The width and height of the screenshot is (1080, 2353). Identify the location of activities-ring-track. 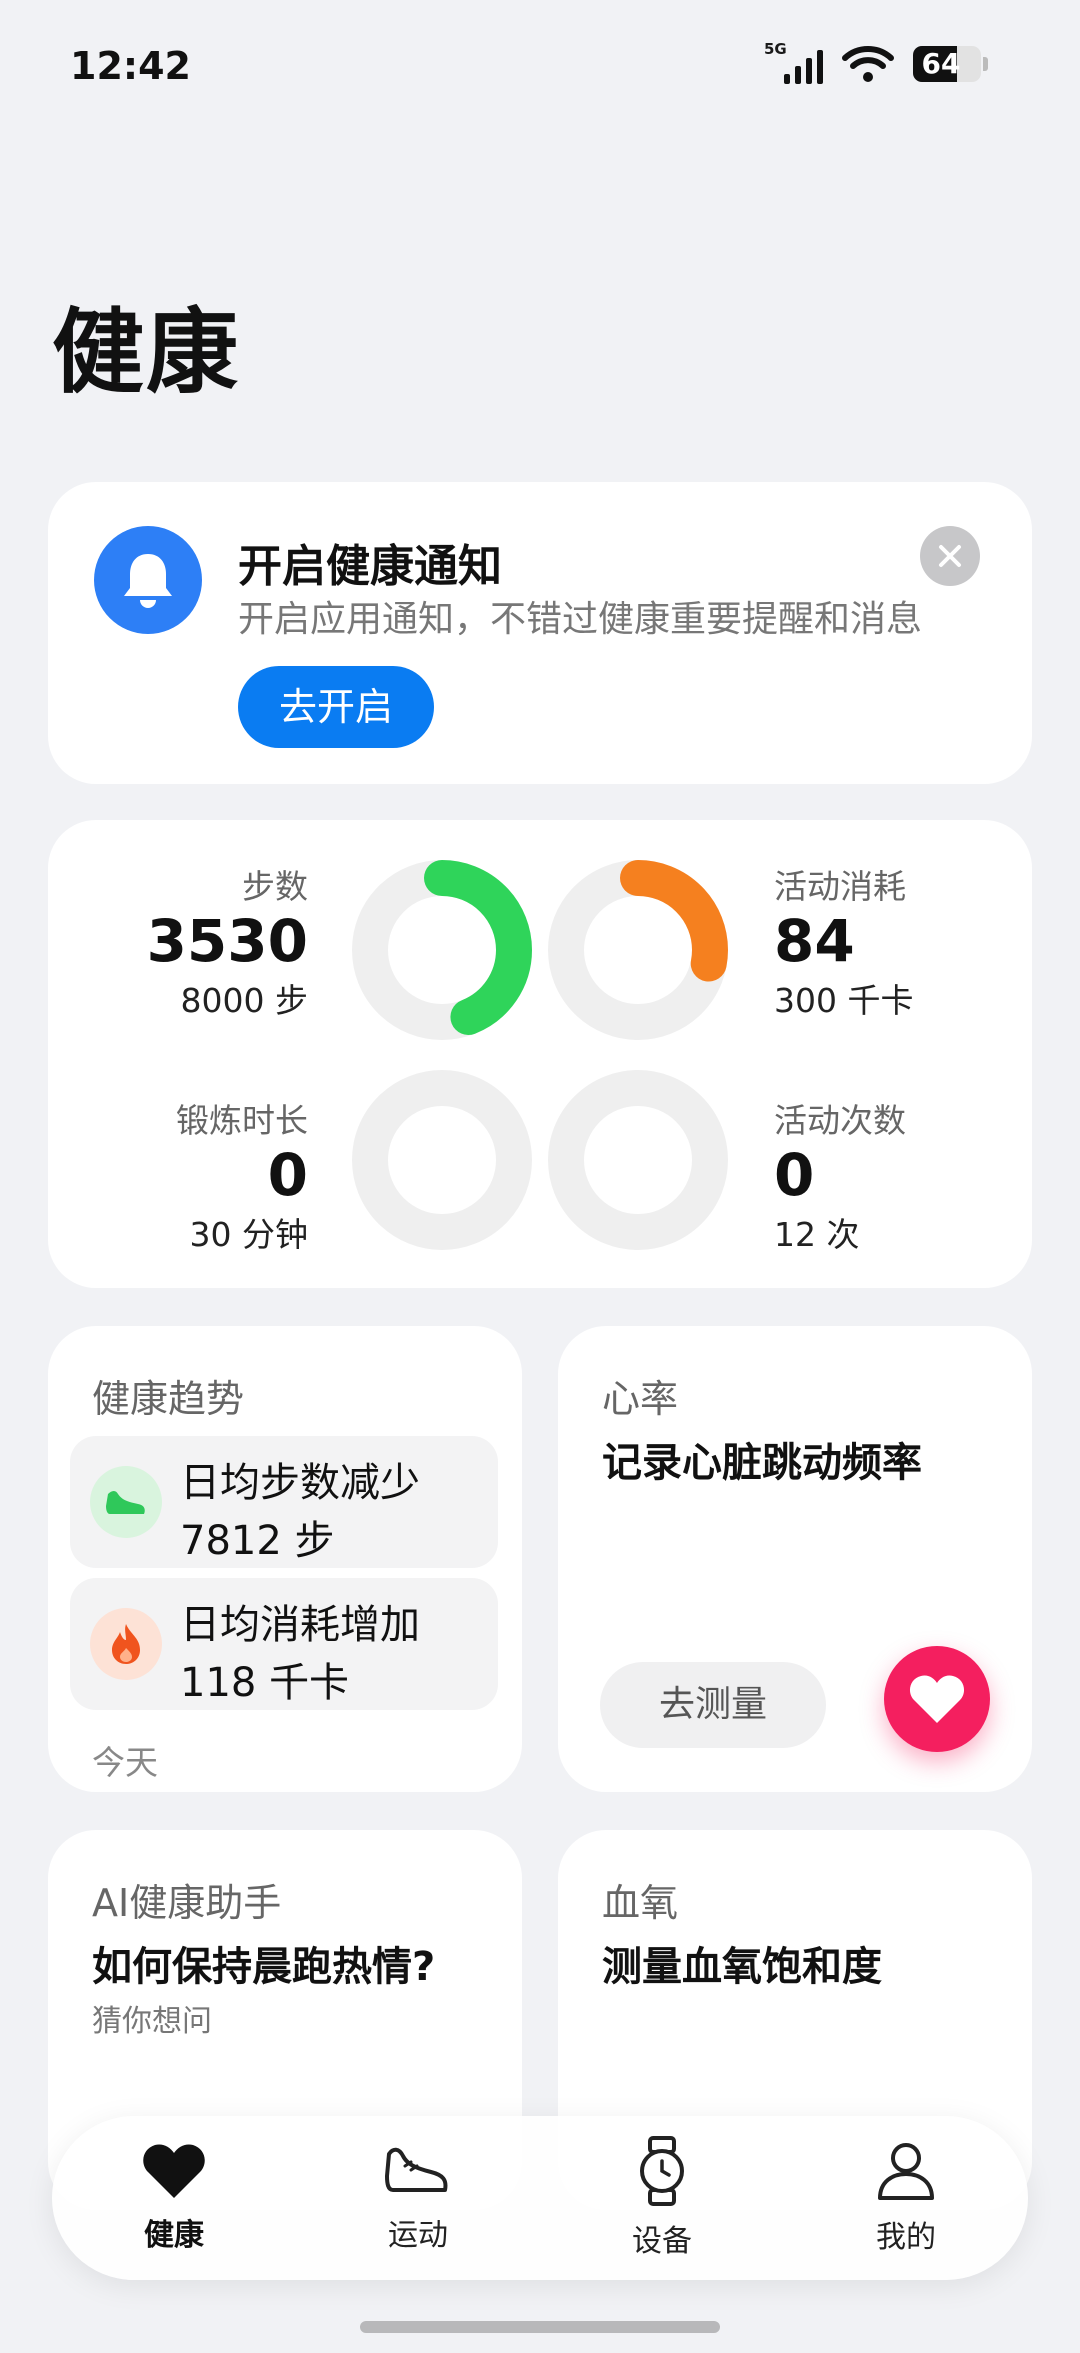
(638, 1160).